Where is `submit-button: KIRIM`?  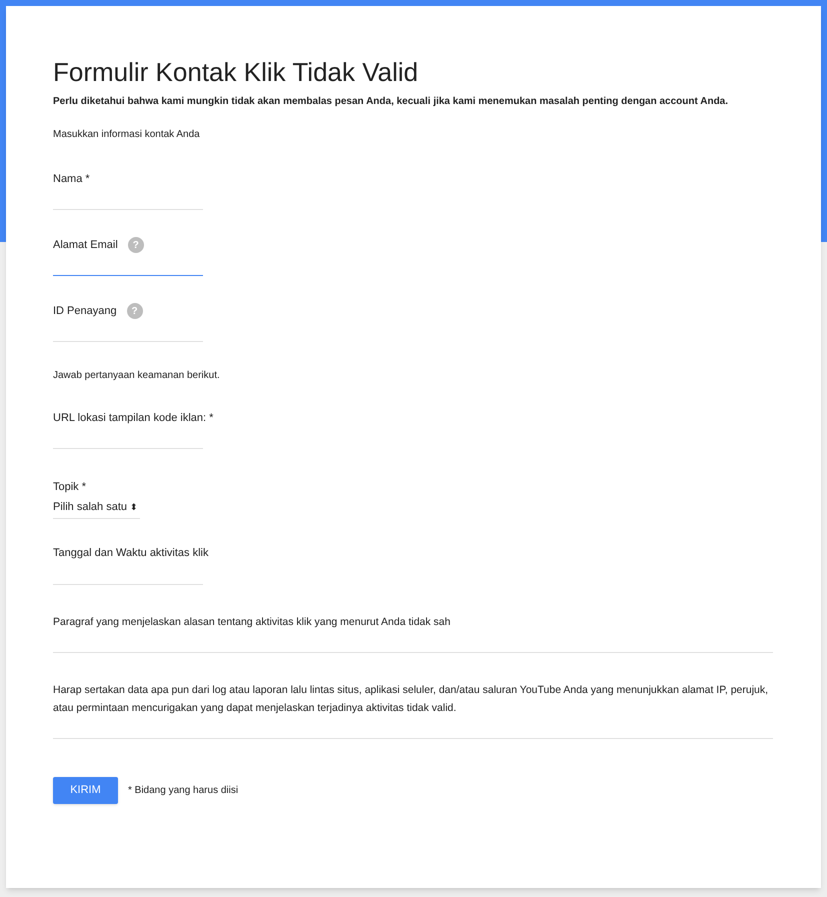 submit-button: KIRIM is located at coordinates (85, 790).